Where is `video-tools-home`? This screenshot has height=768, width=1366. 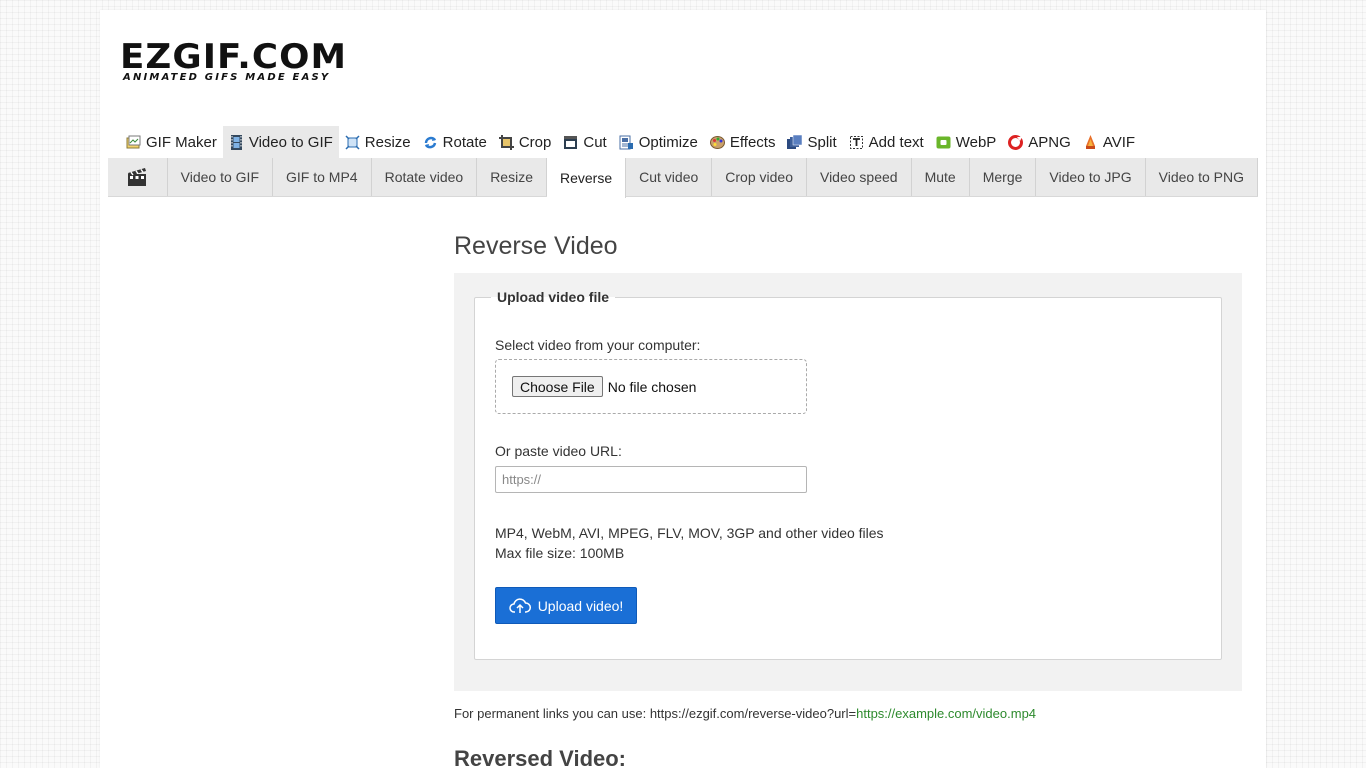
video-tools-home is located at coordinates (138, 177).